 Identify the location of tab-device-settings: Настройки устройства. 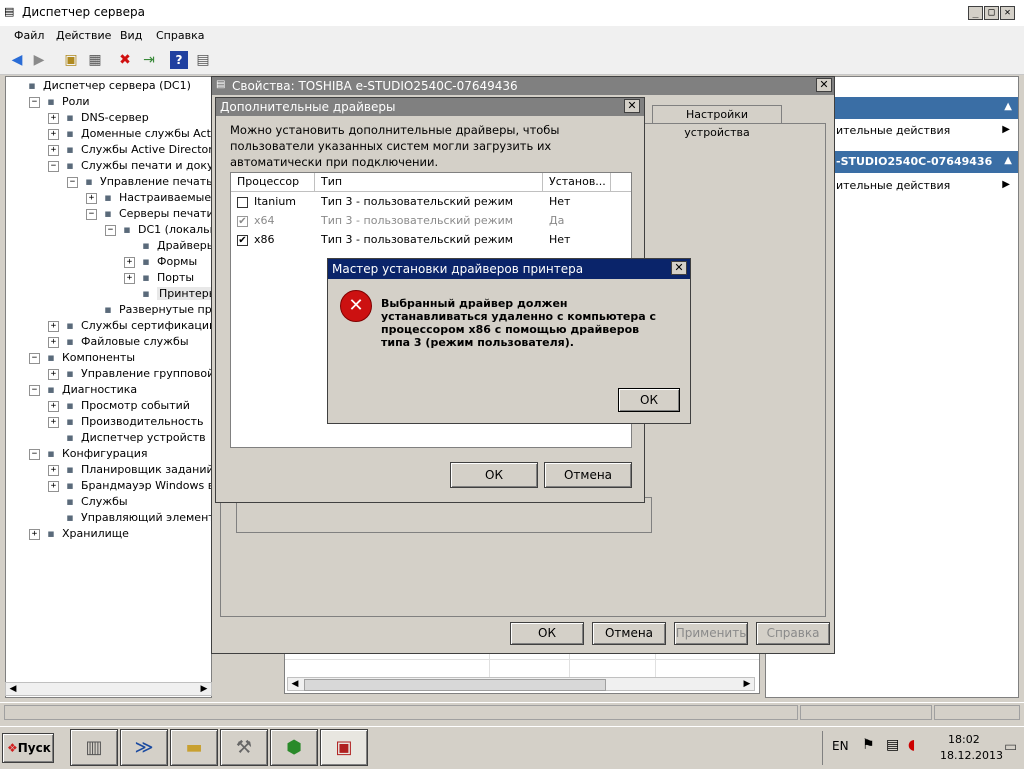
(717, 122).